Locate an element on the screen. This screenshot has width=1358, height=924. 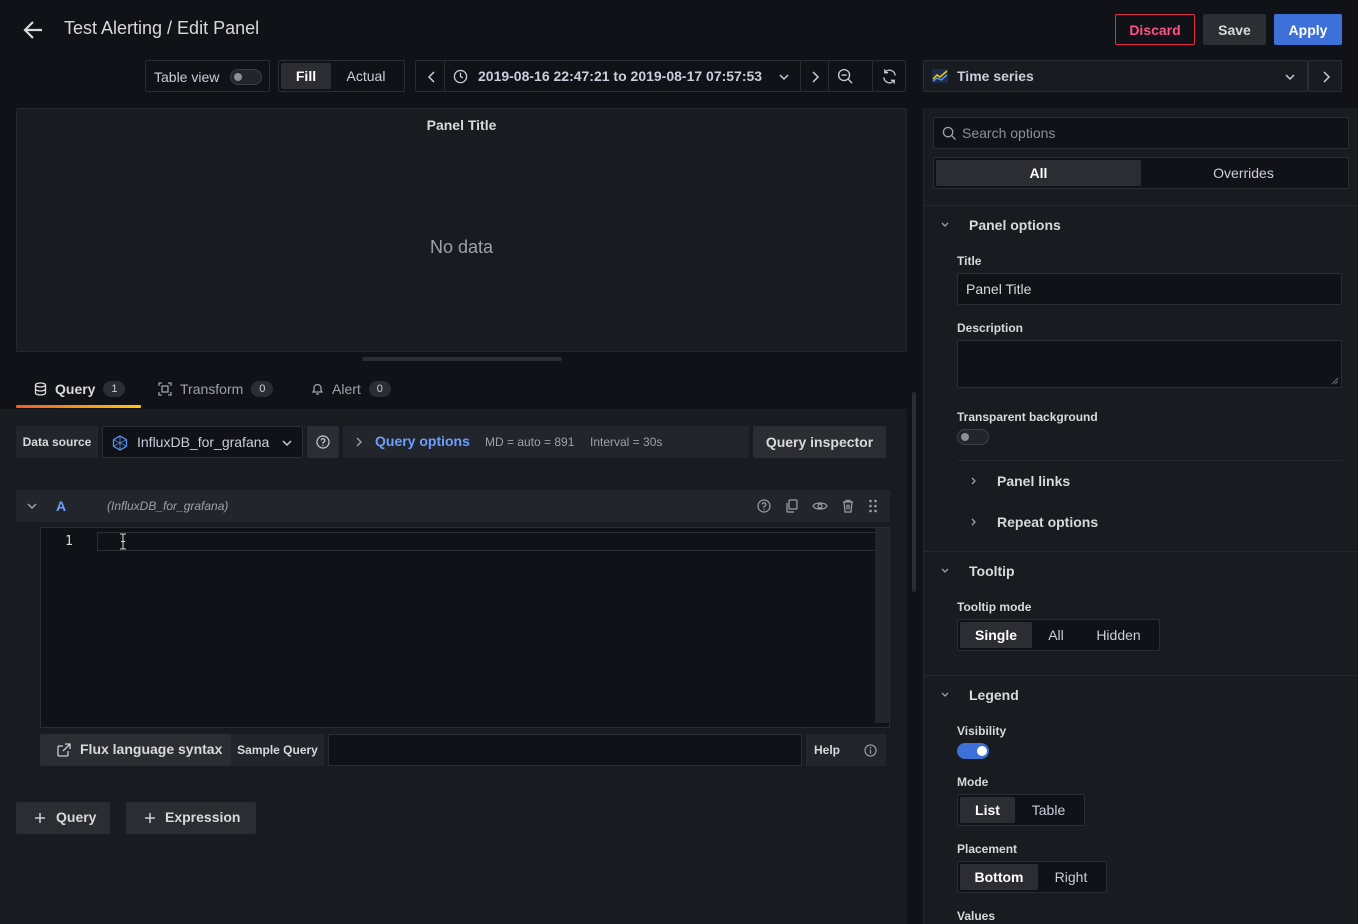
all-tab: All is located at coordinates (1038, 173).